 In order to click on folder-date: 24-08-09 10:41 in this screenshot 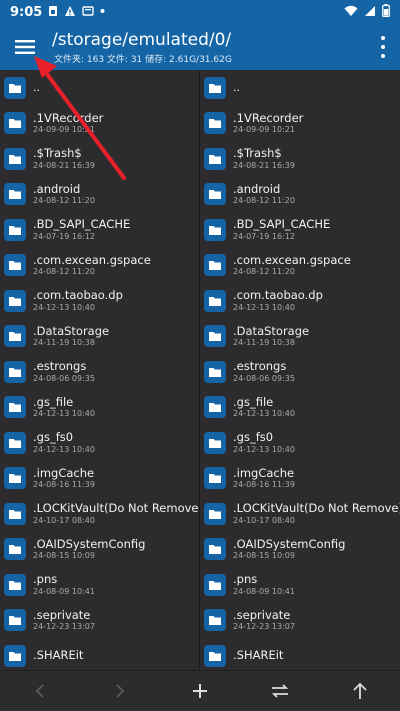, I will do `click(264, 591)`.